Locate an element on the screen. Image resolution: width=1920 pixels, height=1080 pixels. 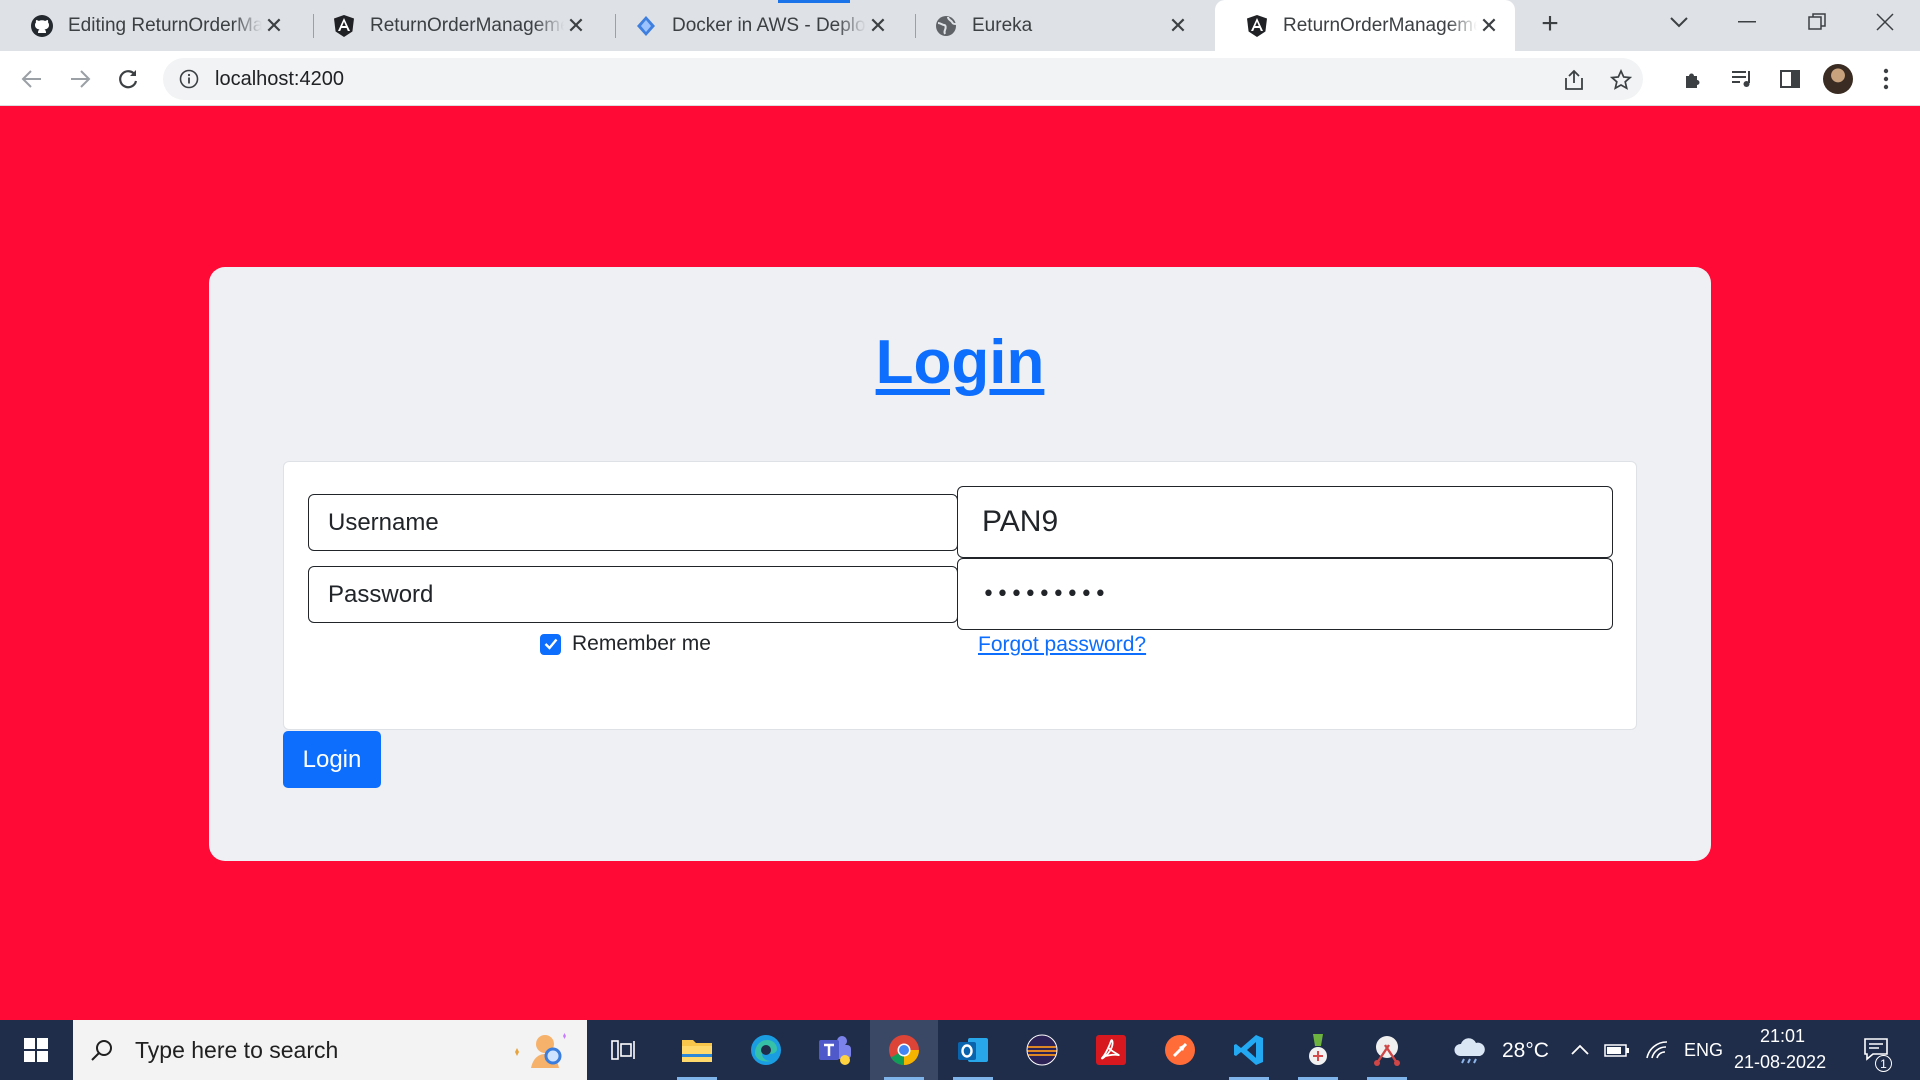
close-window-button is located at coordinates (1885, 22).